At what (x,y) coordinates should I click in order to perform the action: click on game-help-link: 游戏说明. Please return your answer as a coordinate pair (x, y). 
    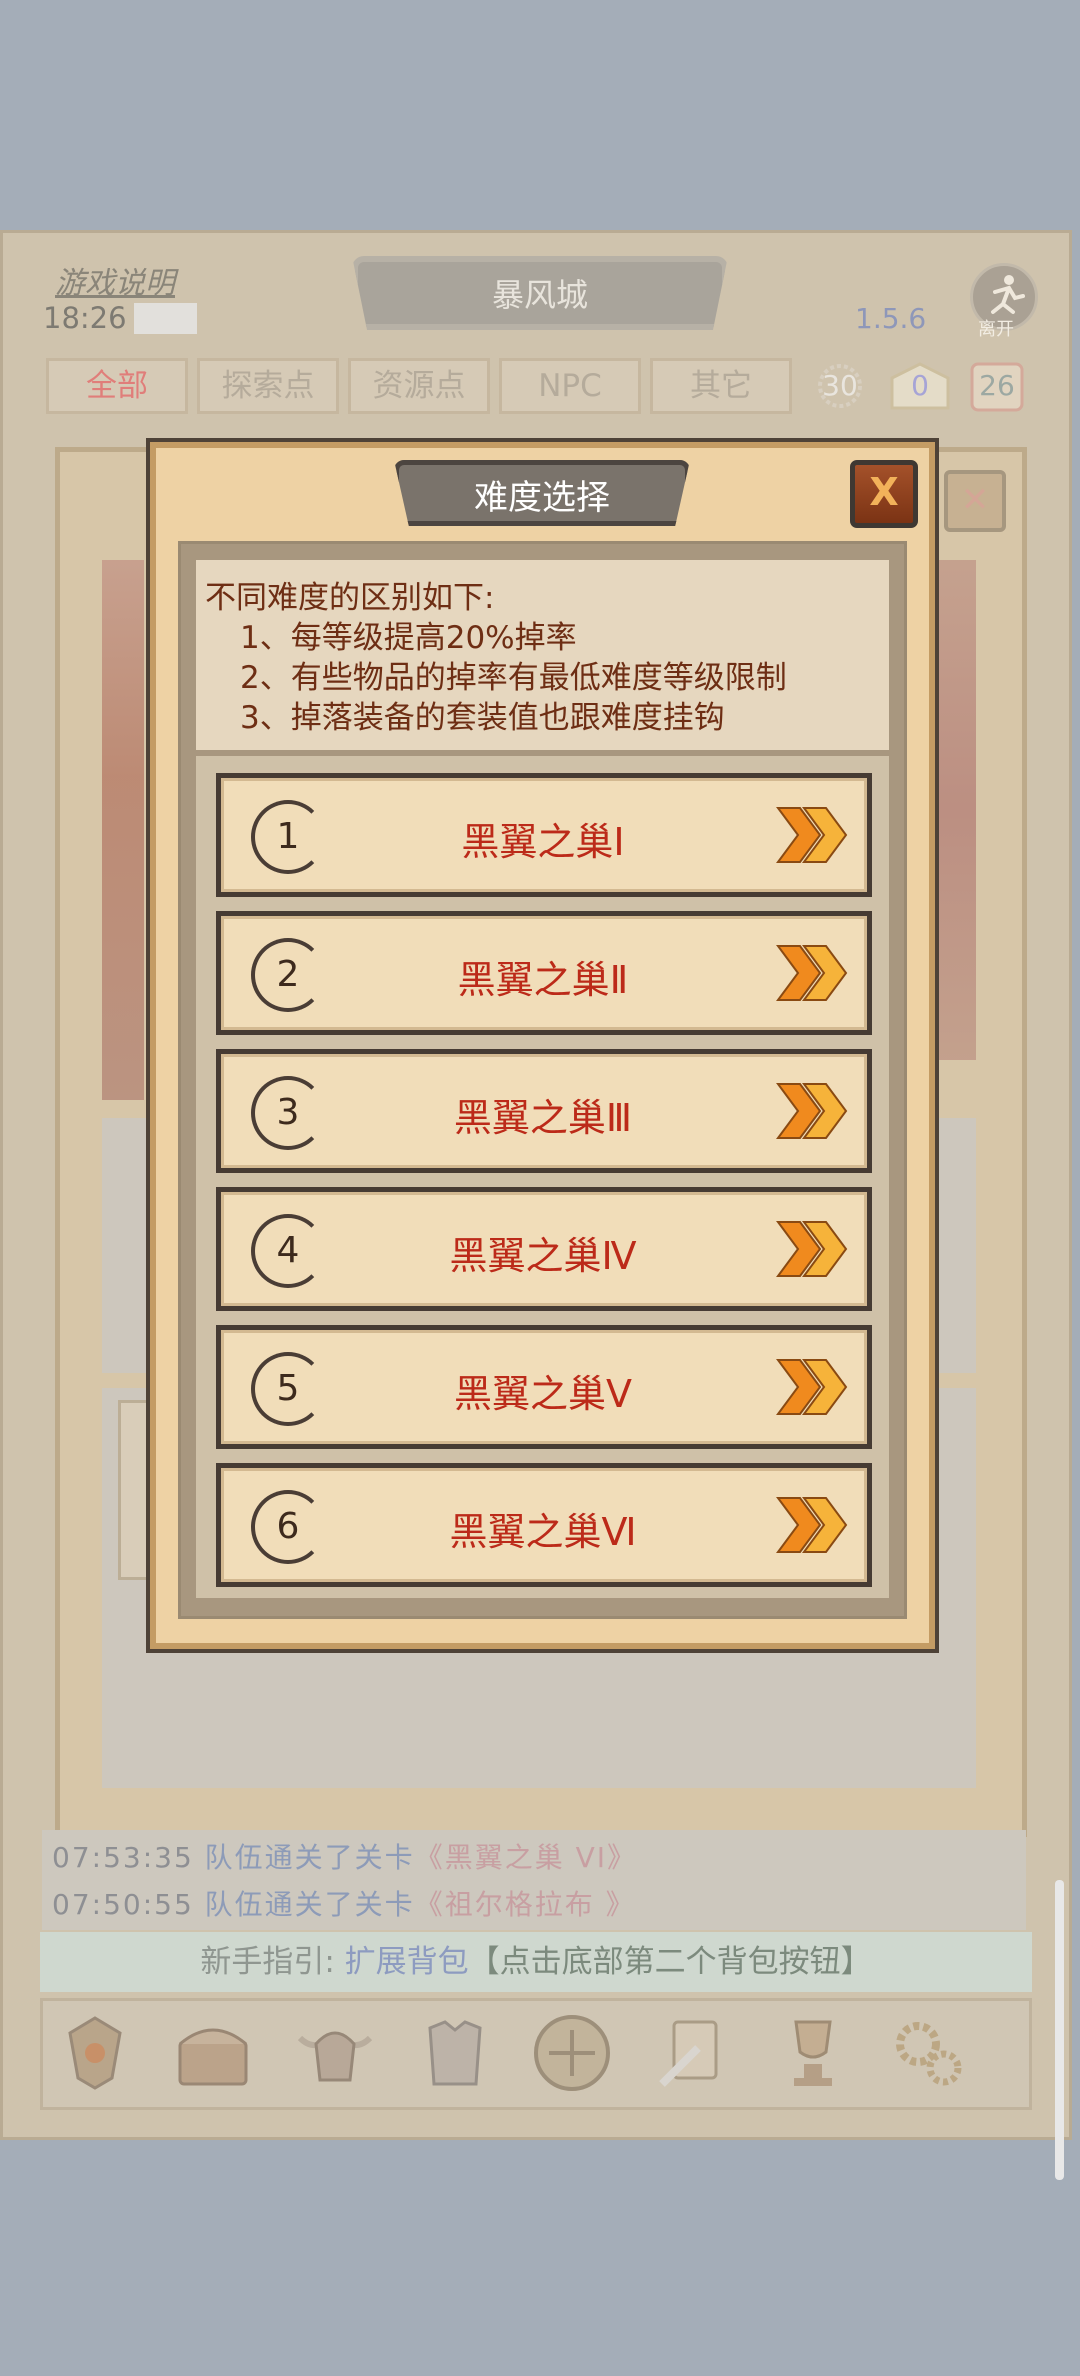
    Looking at the image, I should click on (115, 280).